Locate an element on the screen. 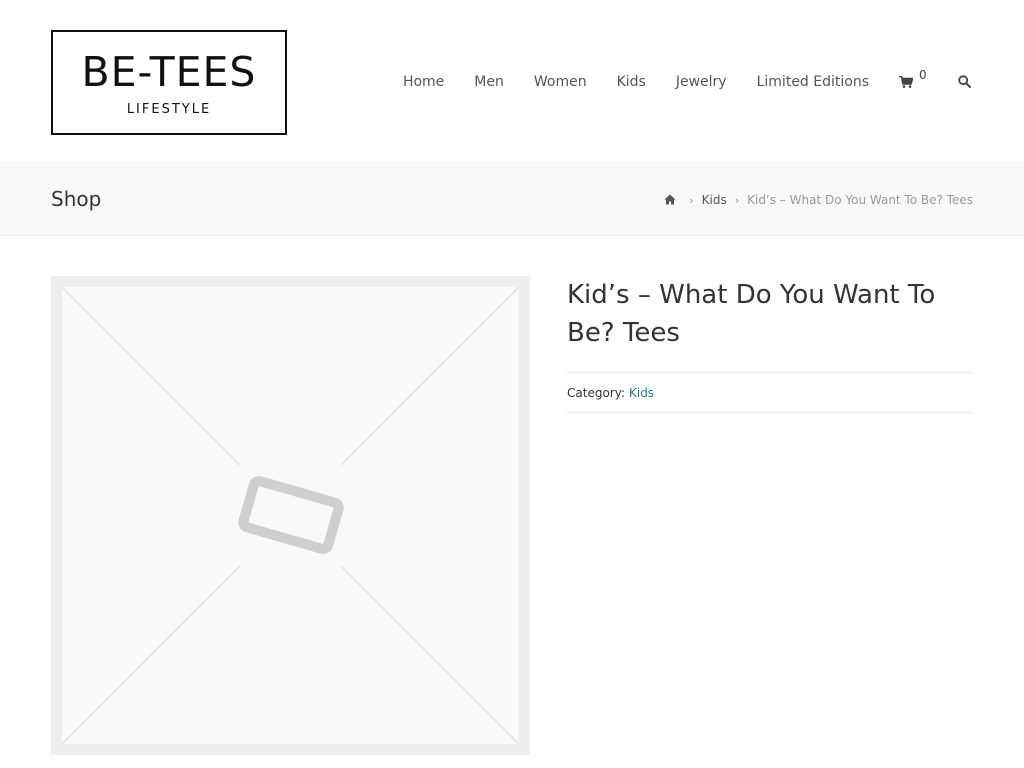 The image size is (1024, 768). category-label: Category: is located at coordinates (596, 392).